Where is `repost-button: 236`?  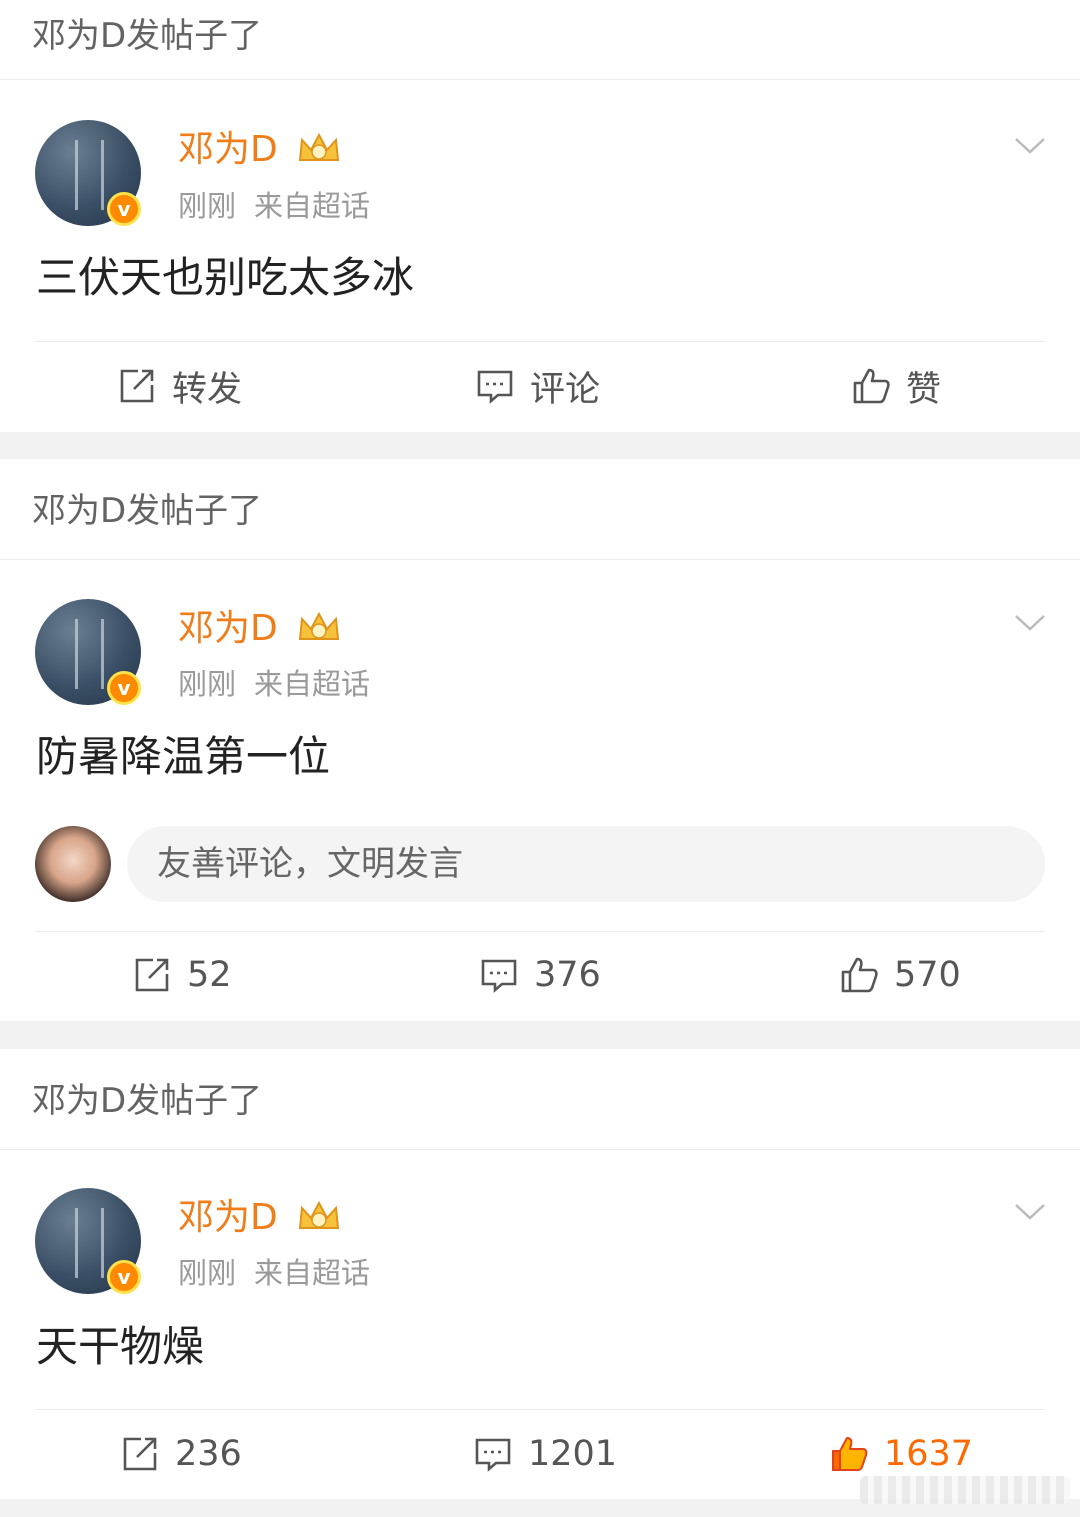
repost-button: 236 is located at coordinates (181, 1454).